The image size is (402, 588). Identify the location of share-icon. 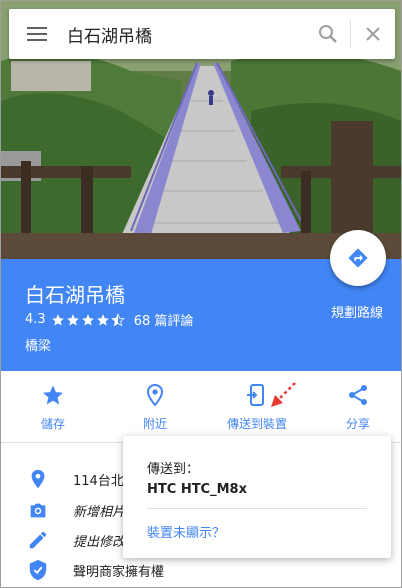
(358, 395).